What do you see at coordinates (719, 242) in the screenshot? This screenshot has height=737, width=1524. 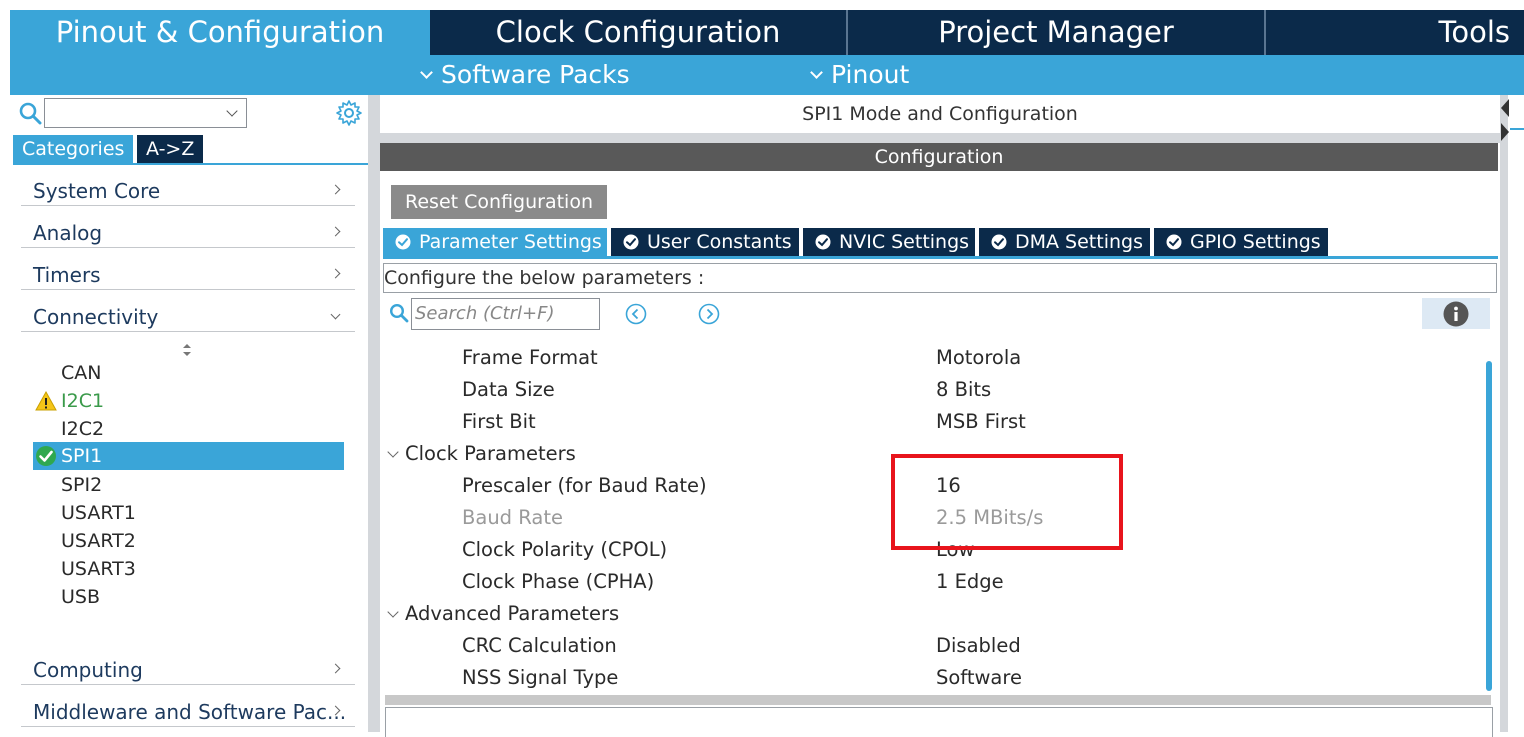 I see `tab-label: User Constants` at bounding box center [719, 242].